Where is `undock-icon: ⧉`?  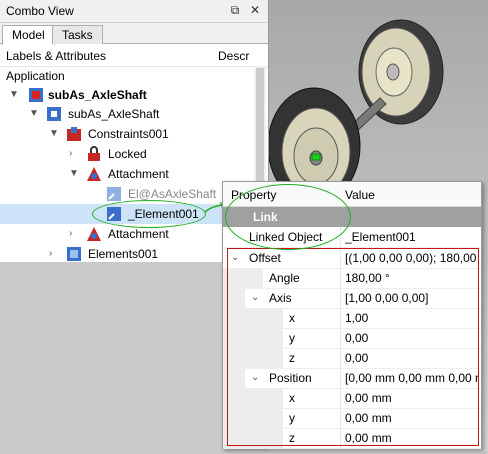 undock-icon: ⧉ is located at coordinates (235, 10).